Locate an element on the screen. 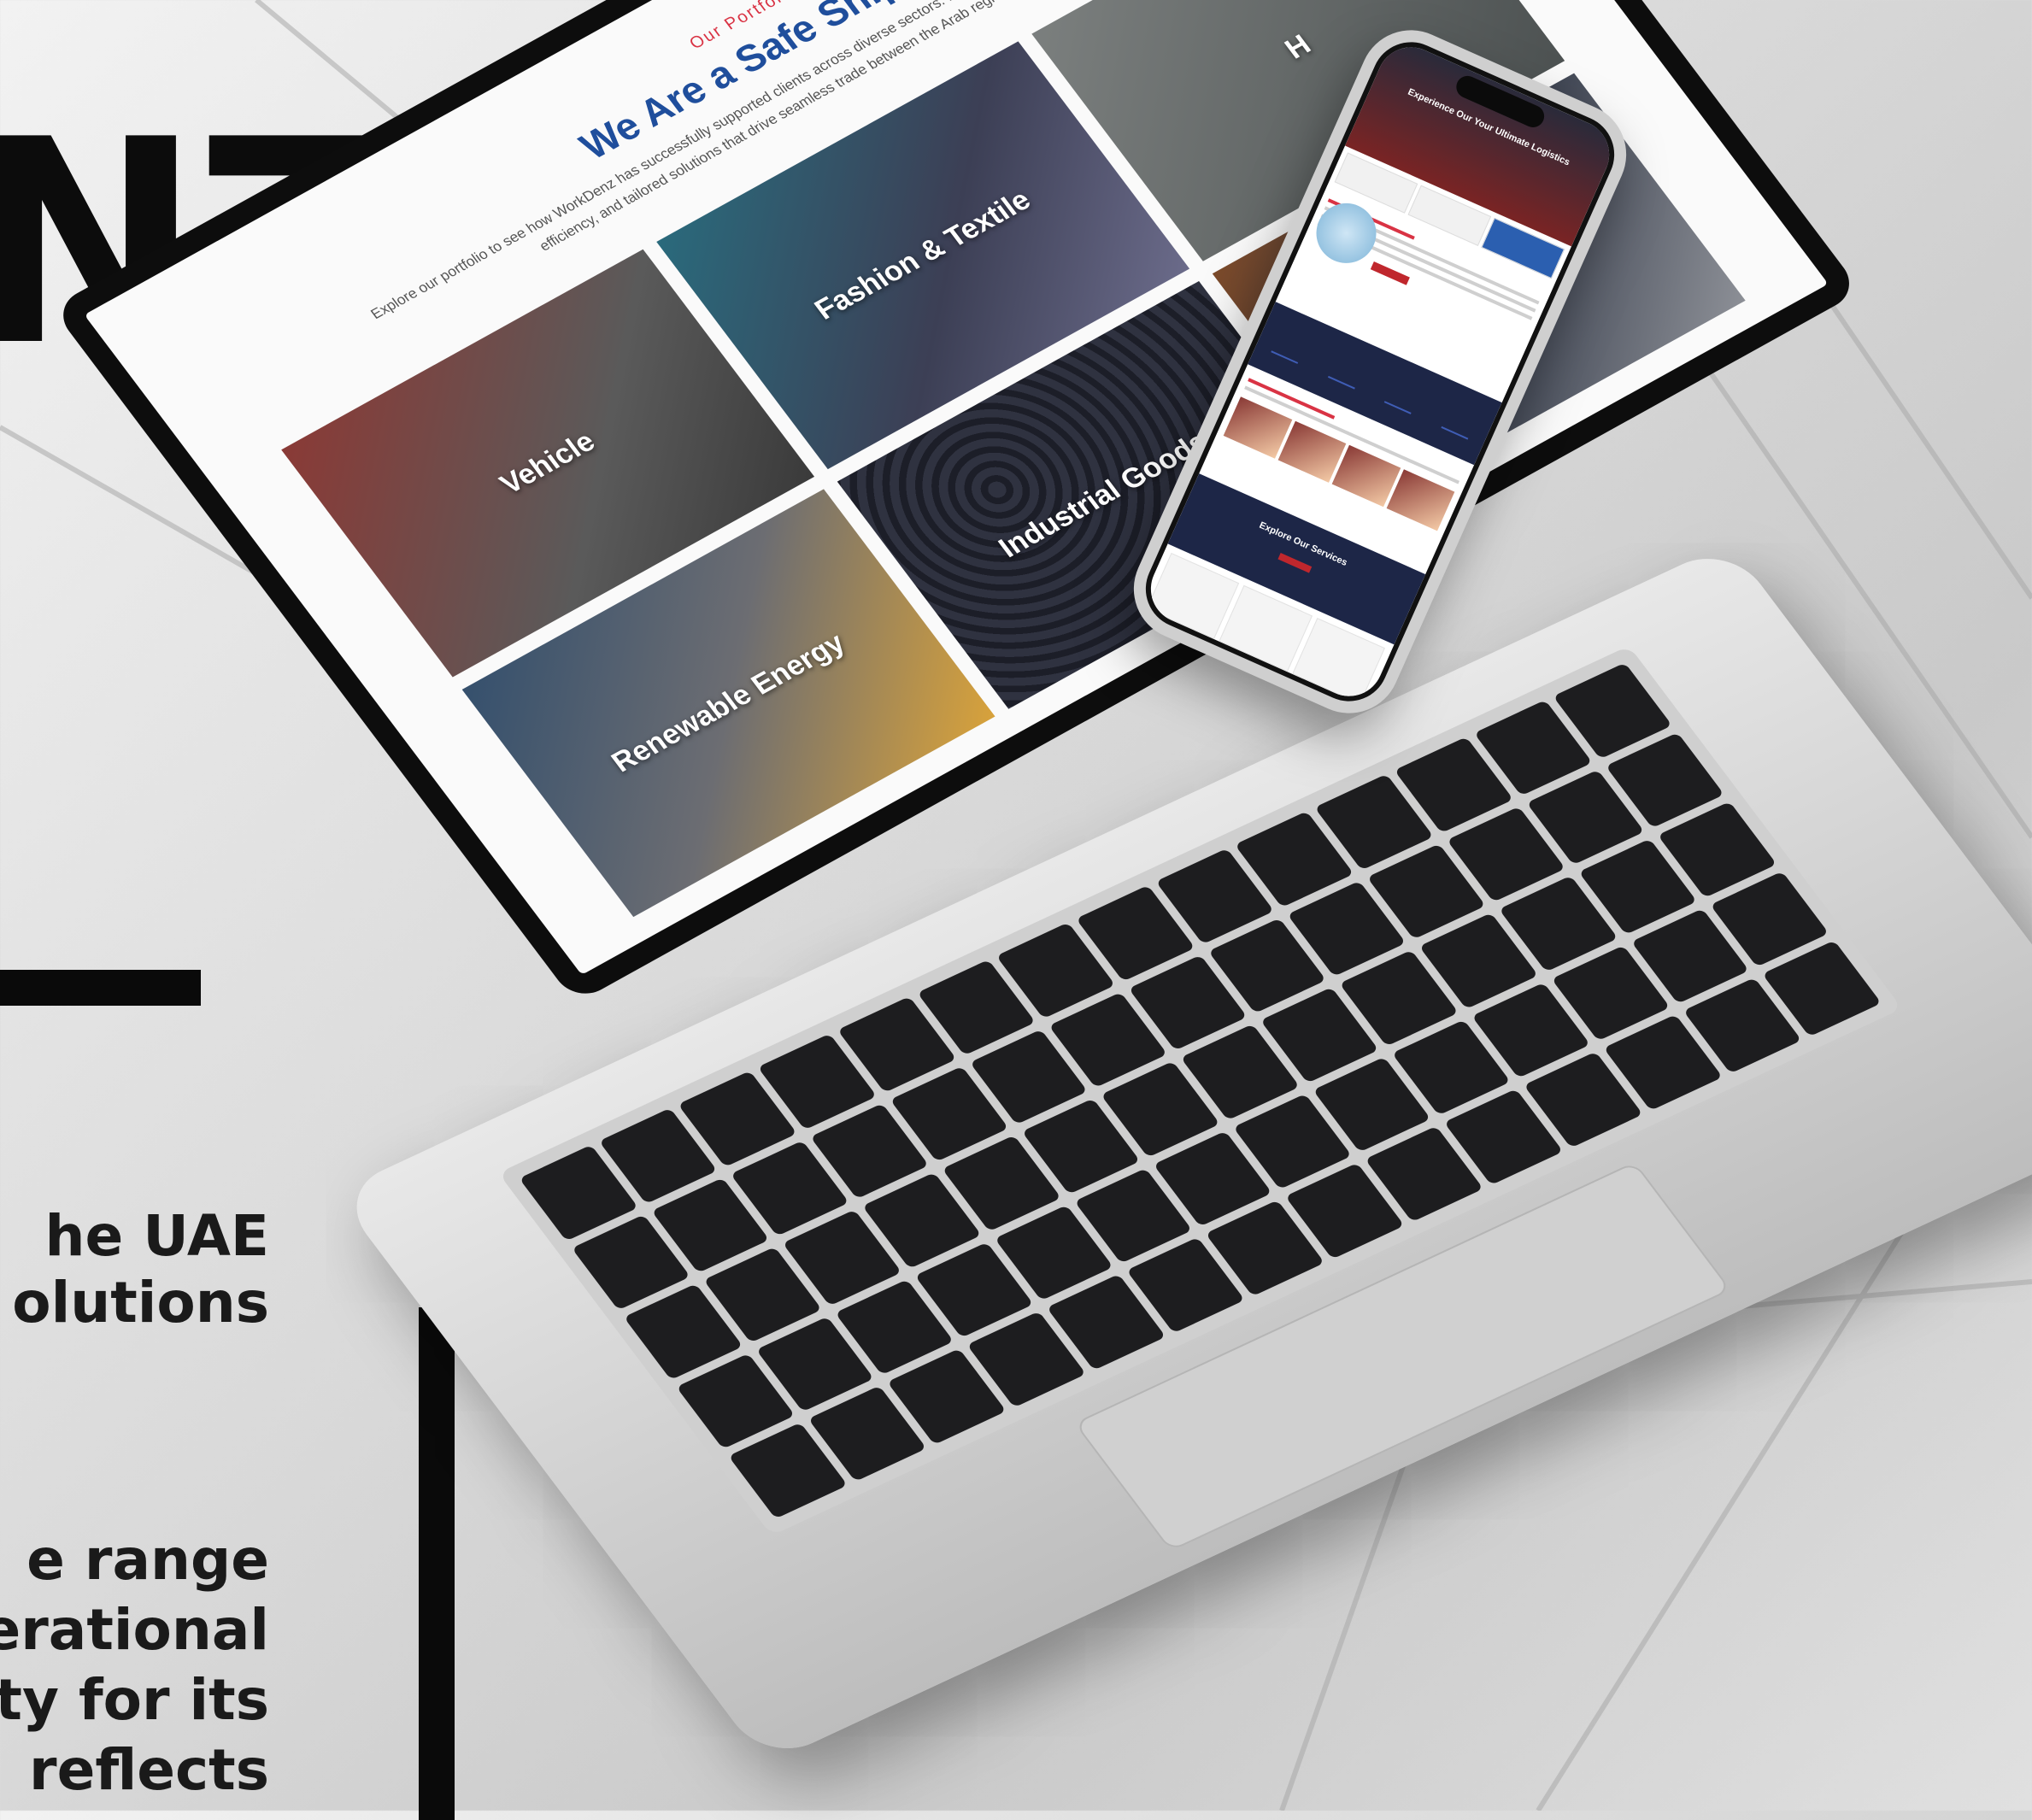  frame-bar-vertical is located at coordinates (437, 1563).